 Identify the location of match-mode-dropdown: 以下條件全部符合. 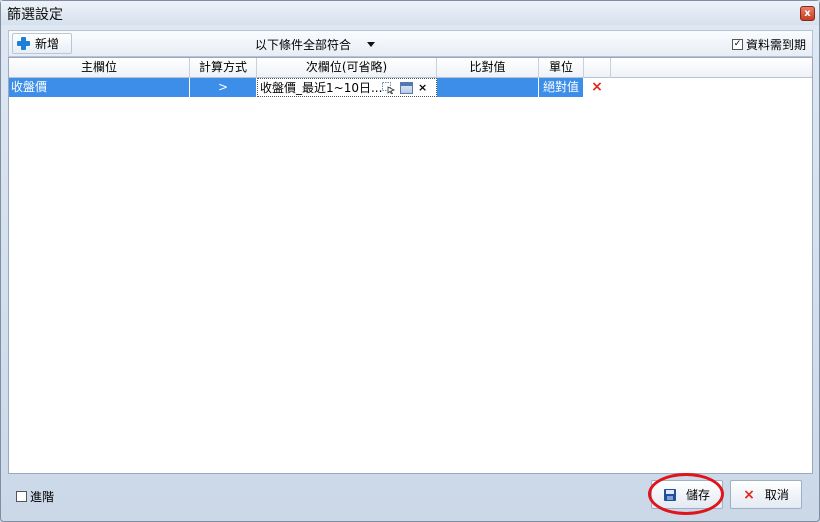
(325, 44).